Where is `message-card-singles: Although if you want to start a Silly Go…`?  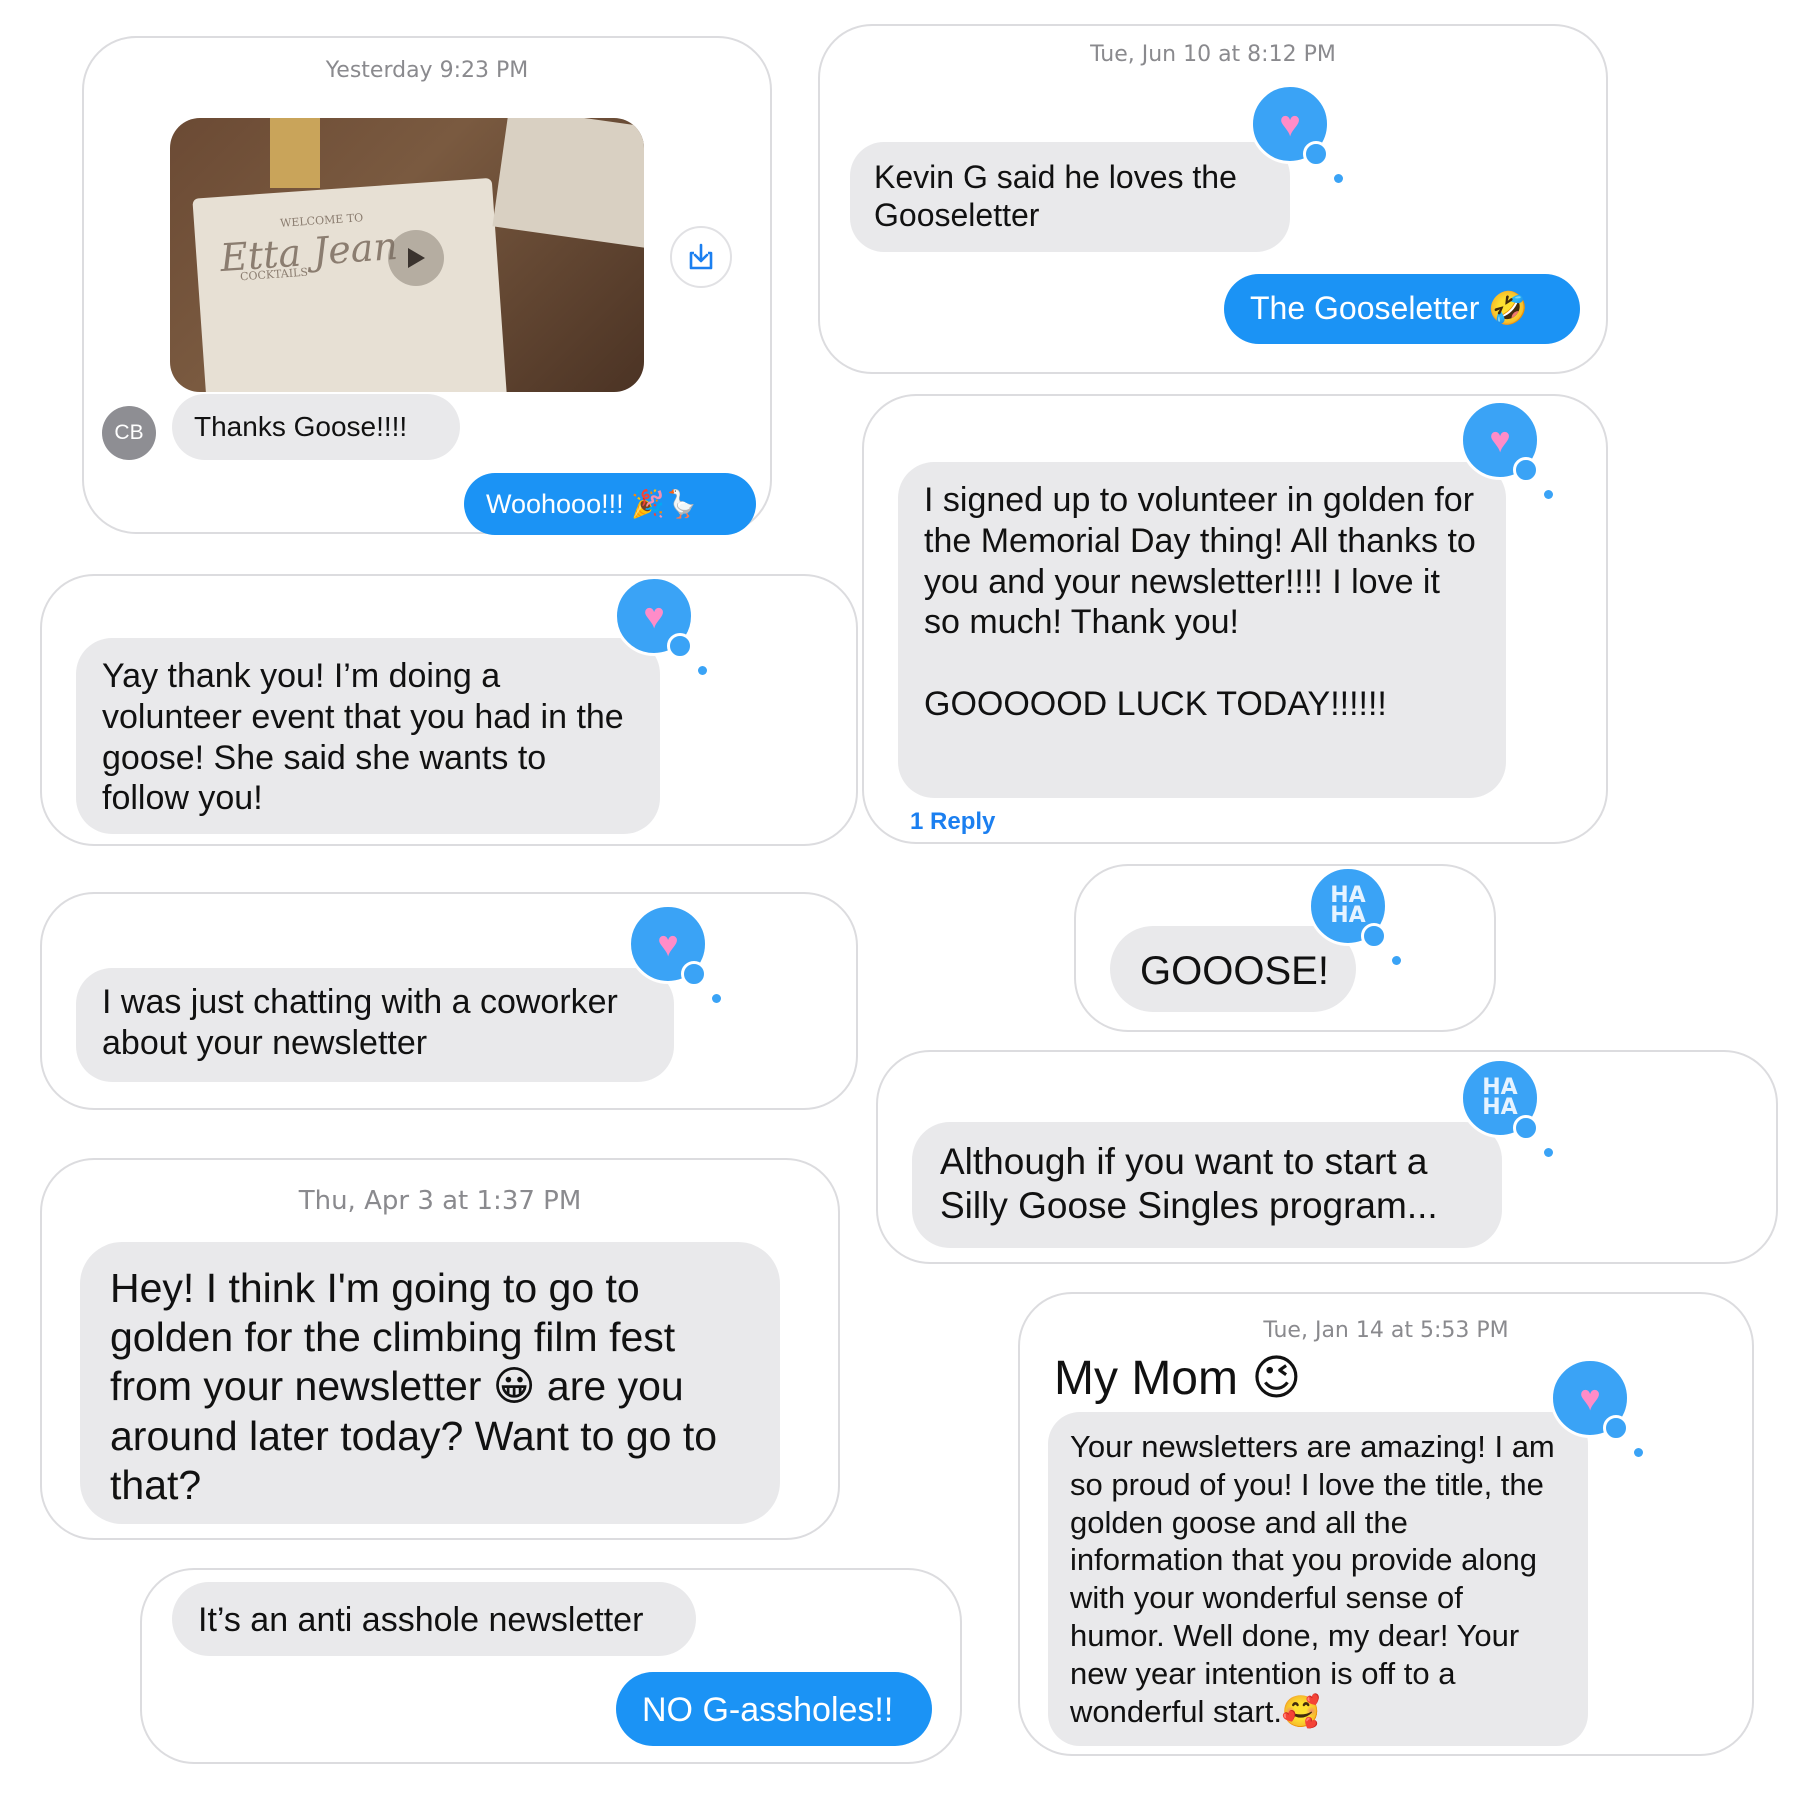
message-card-singles: Although if you want to start a Silly Go… is located at coordinates (1327, 1157).